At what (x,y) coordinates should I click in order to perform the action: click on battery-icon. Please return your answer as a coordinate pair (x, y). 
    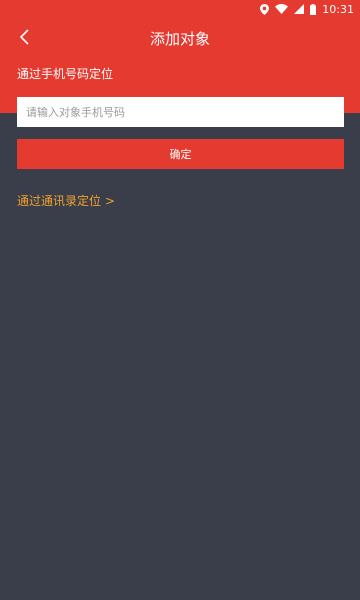
    Looking at the image, I should click on (313, 9).